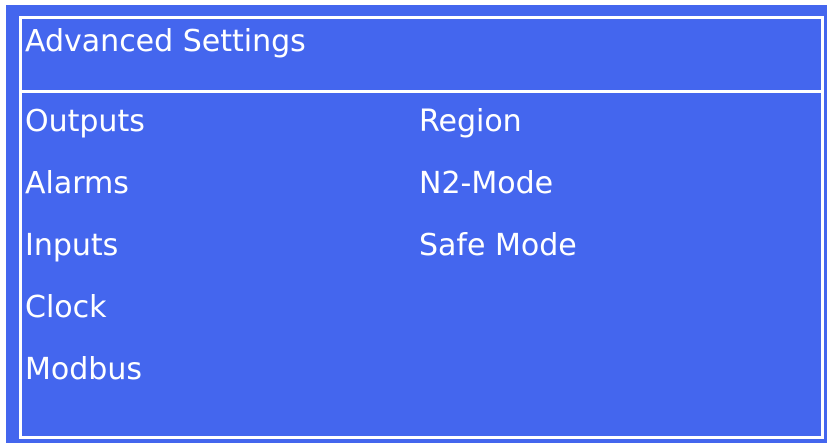 This screenshot has width=833, height=448. Describe the element at coordinates (165, 41) in the screenshot. I see `page-title: Advanced Settings` at that location.